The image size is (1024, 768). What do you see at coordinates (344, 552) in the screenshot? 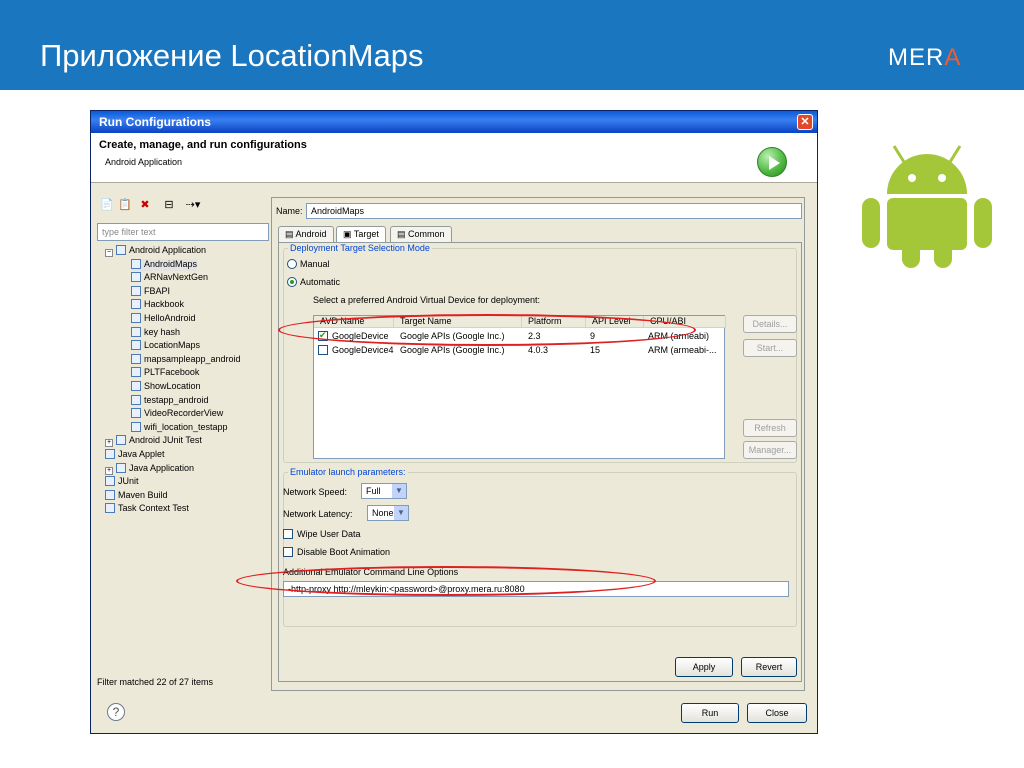
I see `disable-boot-label: Disable Boot Animation` at bounding box center [344, 552].